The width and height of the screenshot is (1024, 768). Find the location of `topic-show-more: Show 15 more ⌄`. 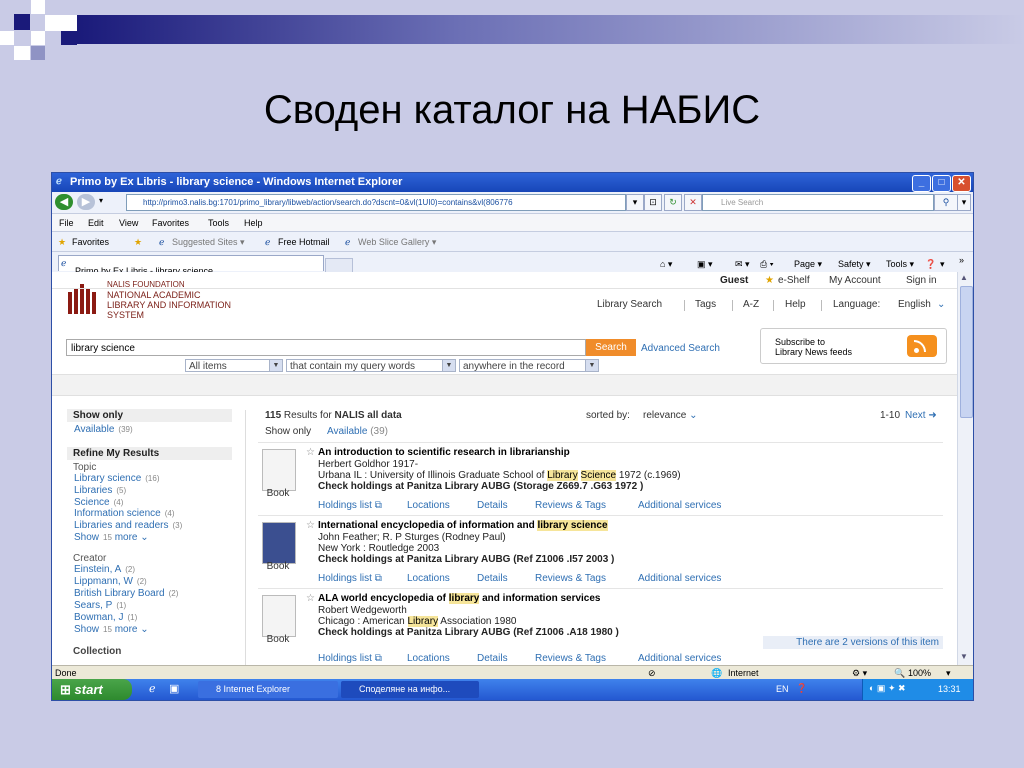

topic-show-more: Show 15 more ⌄ is located at coordinates (111, 537).